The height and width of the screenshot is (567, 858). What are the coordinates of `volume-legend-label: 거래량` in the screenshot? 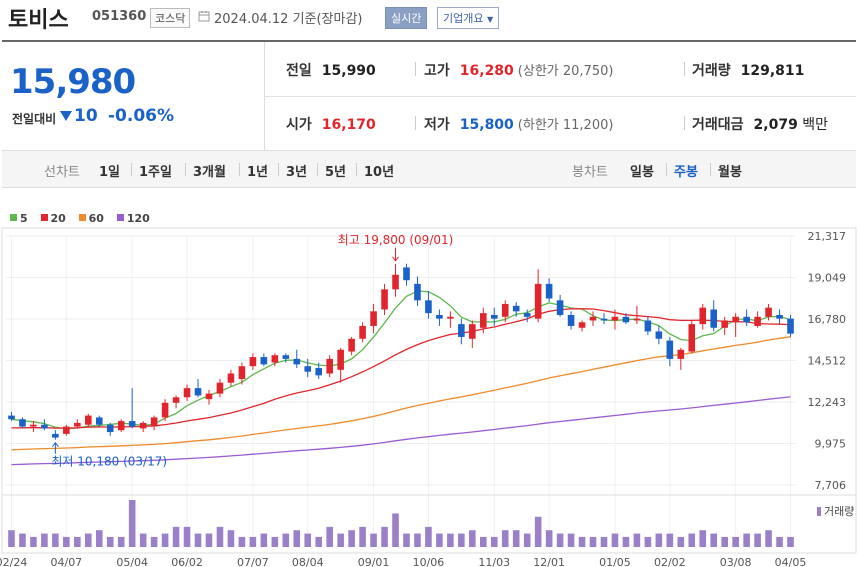 It's located at (839, 511).